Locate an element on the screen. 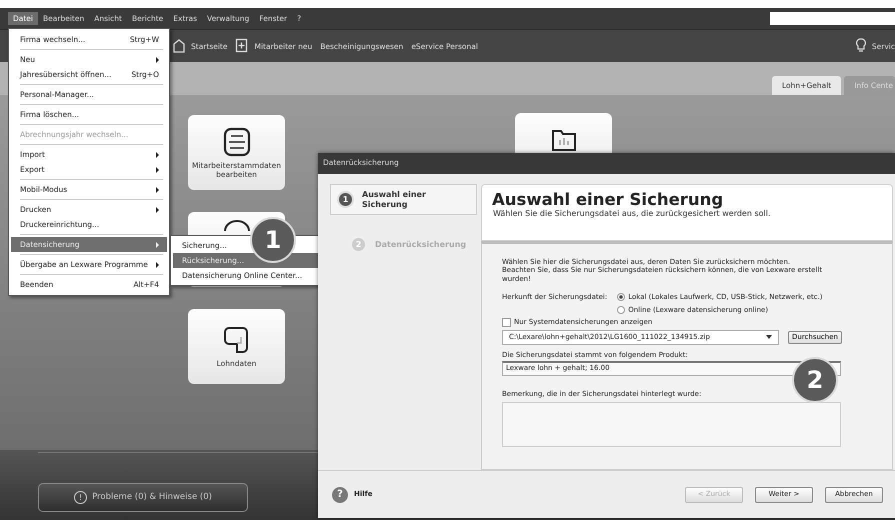 The image size is (895, 520). step-label: Auswahl einer Sicherung is located at coordinates (394, 200).